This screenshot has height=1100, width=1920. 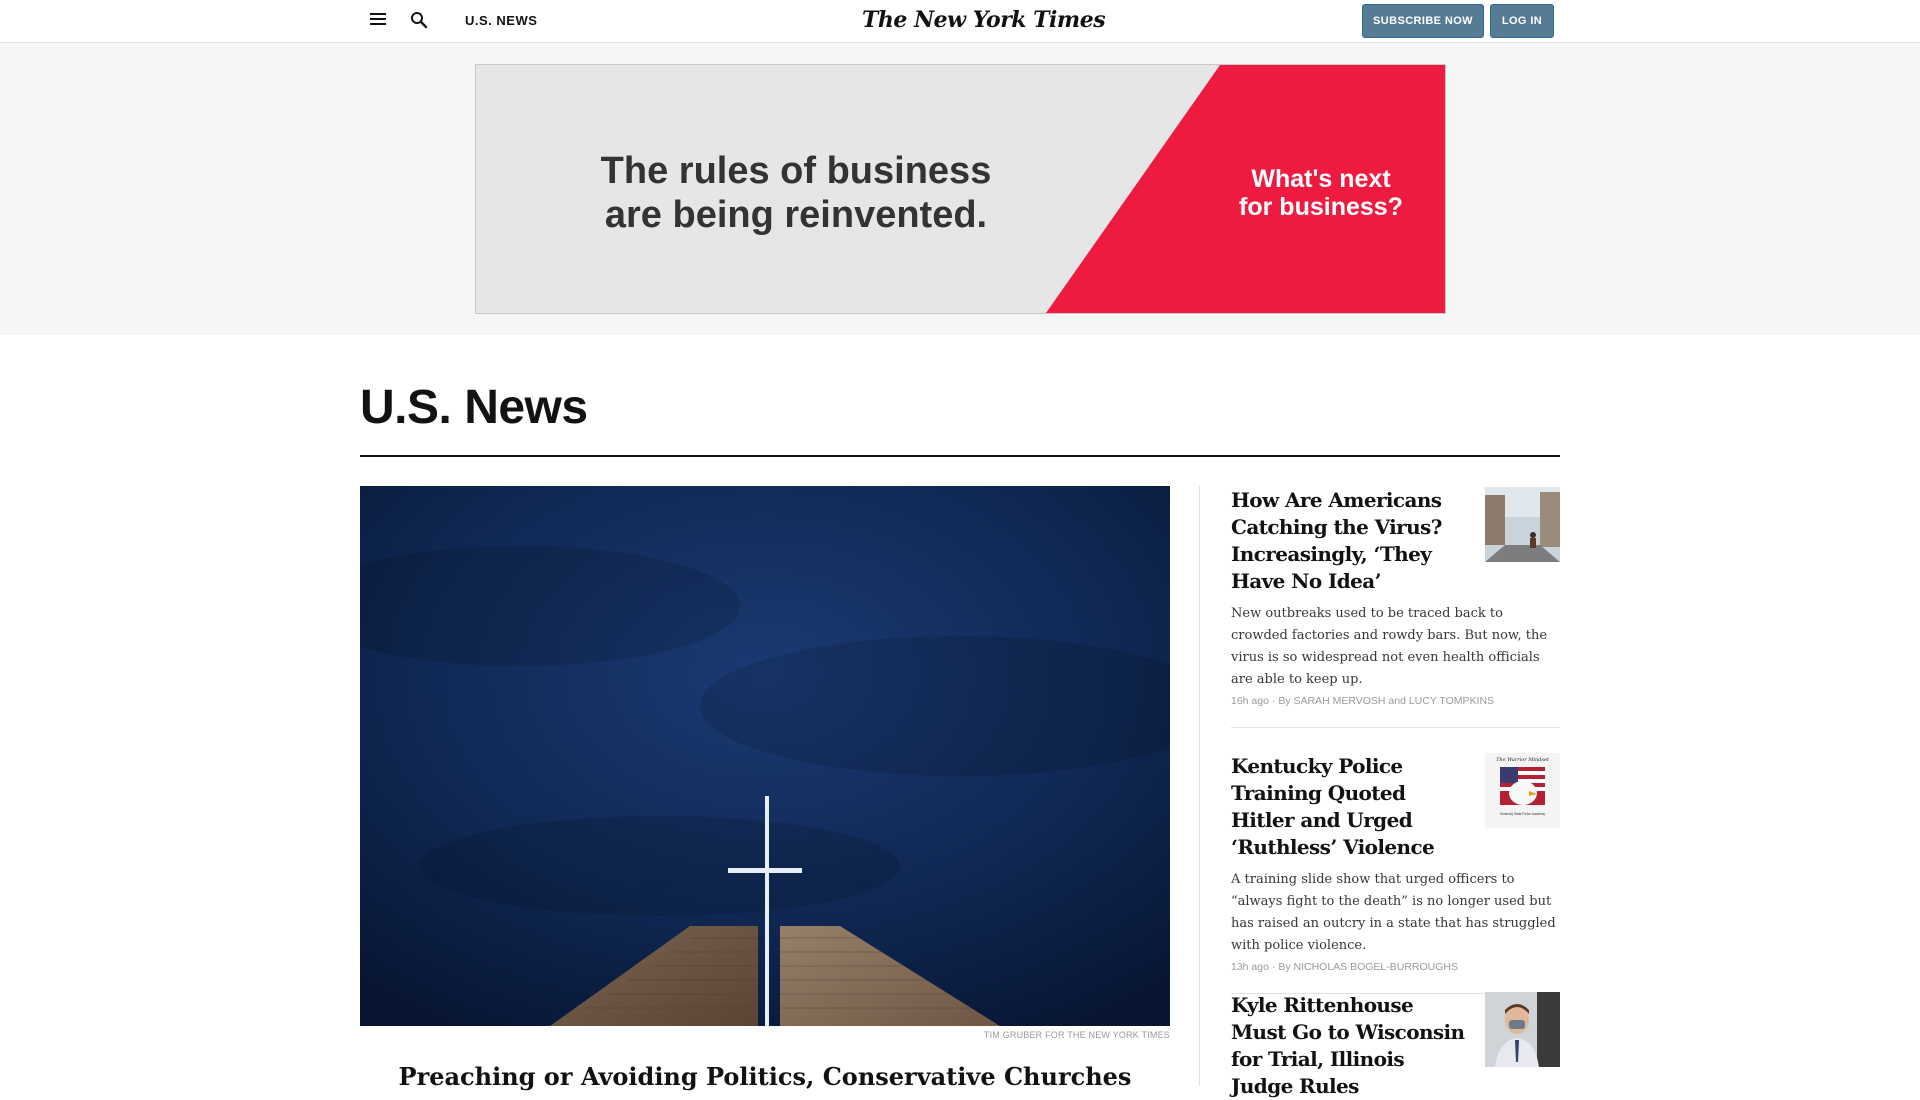 I want to click on ad-right-line: What's next, so click(x=1321, y=179).